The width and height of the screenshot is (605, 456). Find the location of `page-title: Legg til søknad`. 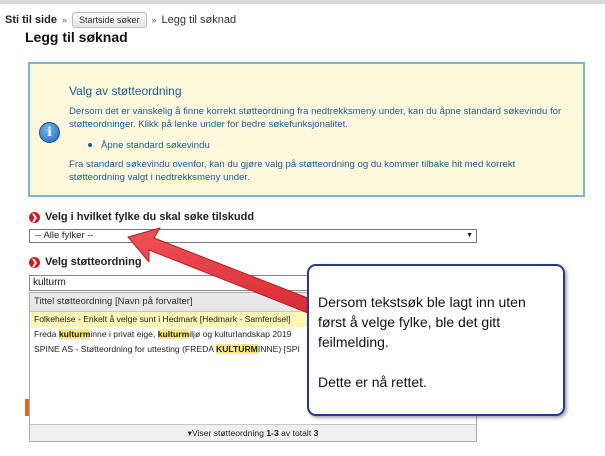

page-title: Legg til søknad is located at coordinates (76, 37).